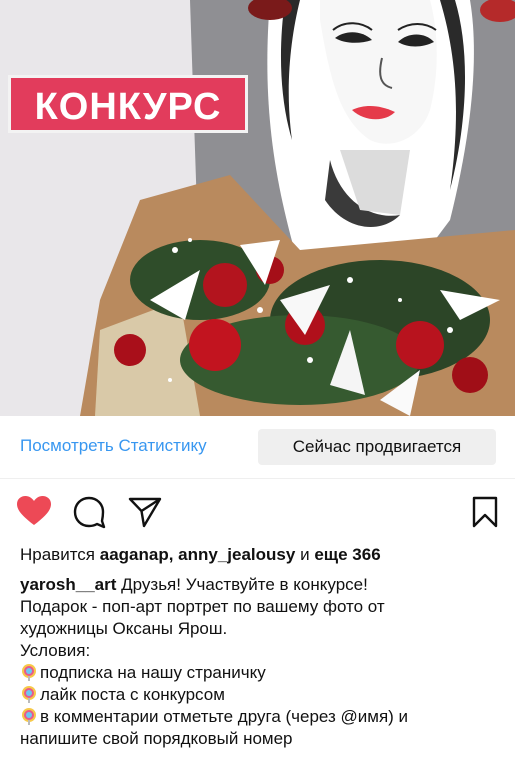 Image resolution: width=515 pixels, height=757 pixels. I want to click on caption-line-4: Условия:, so click(55, 650).